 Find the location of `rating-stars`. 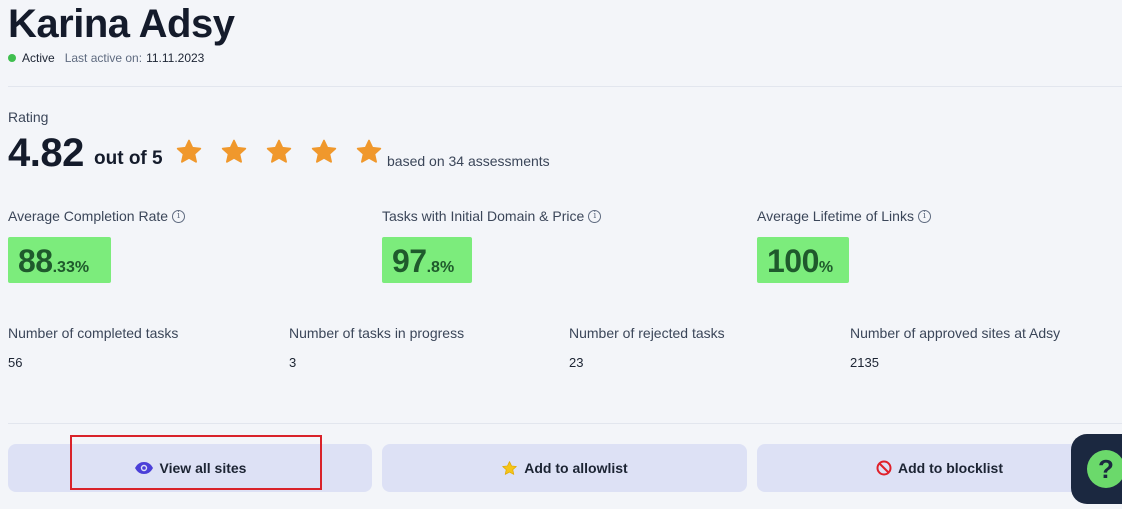

rating-stars is located at coordinates (279, 152).